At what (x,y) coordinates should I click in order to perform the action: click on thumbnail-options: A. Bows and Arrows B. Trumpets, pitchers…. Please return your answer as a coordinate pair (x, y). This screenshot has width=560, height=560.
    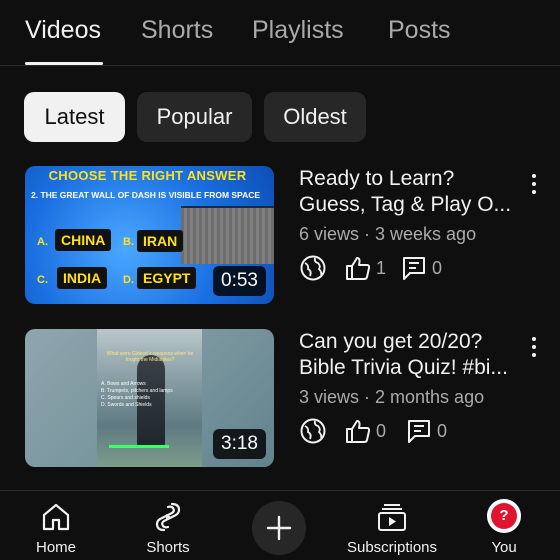
    Looking at the image, I should click on (150, 395).